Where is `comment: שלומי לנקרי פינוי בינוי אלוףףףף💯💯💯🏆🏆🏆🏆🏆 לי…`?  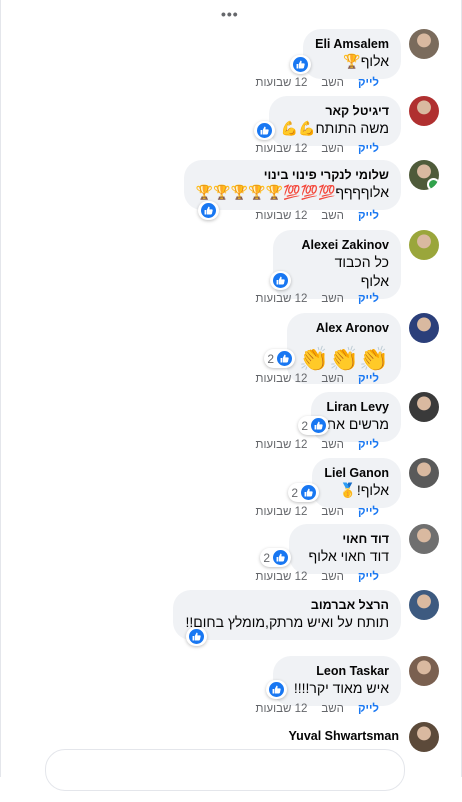 comment: שלומי לנקרי פינוי בינוי אלוףףףף💯💯💯🏆🏆🏆🏆🏆 לי… is located at coordinates (220, 200).